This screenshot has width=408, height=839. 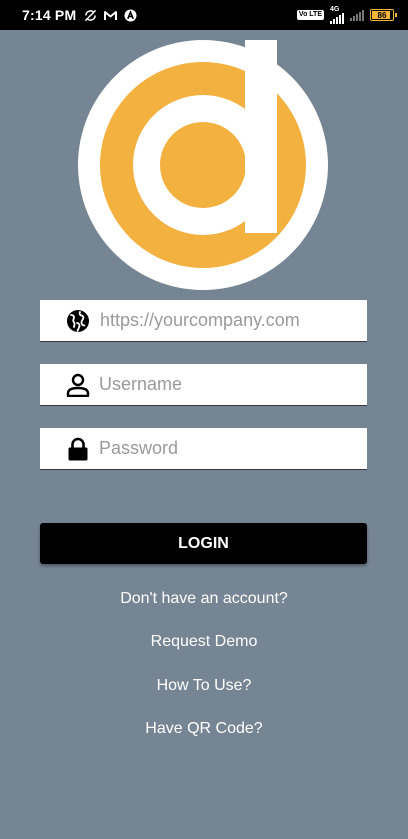 I want to click on globe-icon, so click(x=78, y=321).